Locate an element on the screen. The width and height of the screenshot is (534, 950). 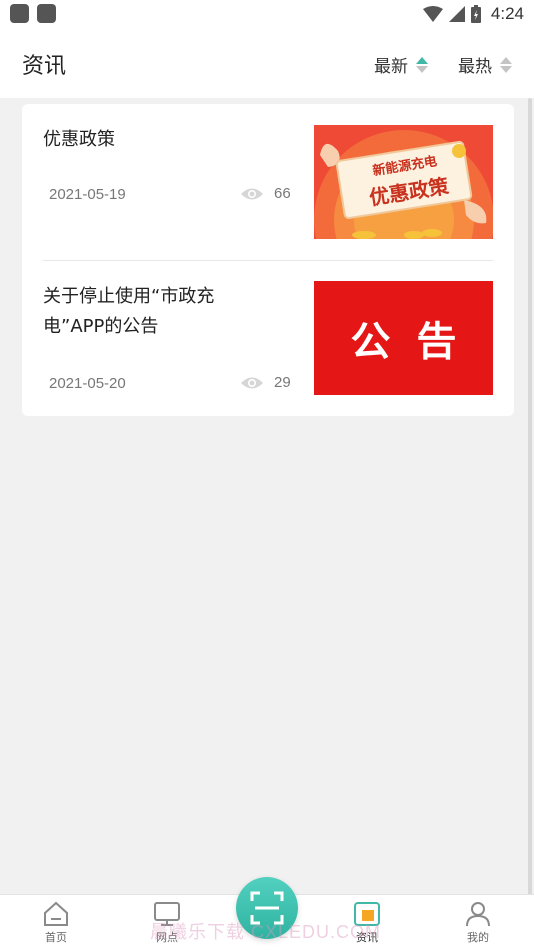
sort-hot-label: 最热 is located at coordinates (475, 67).